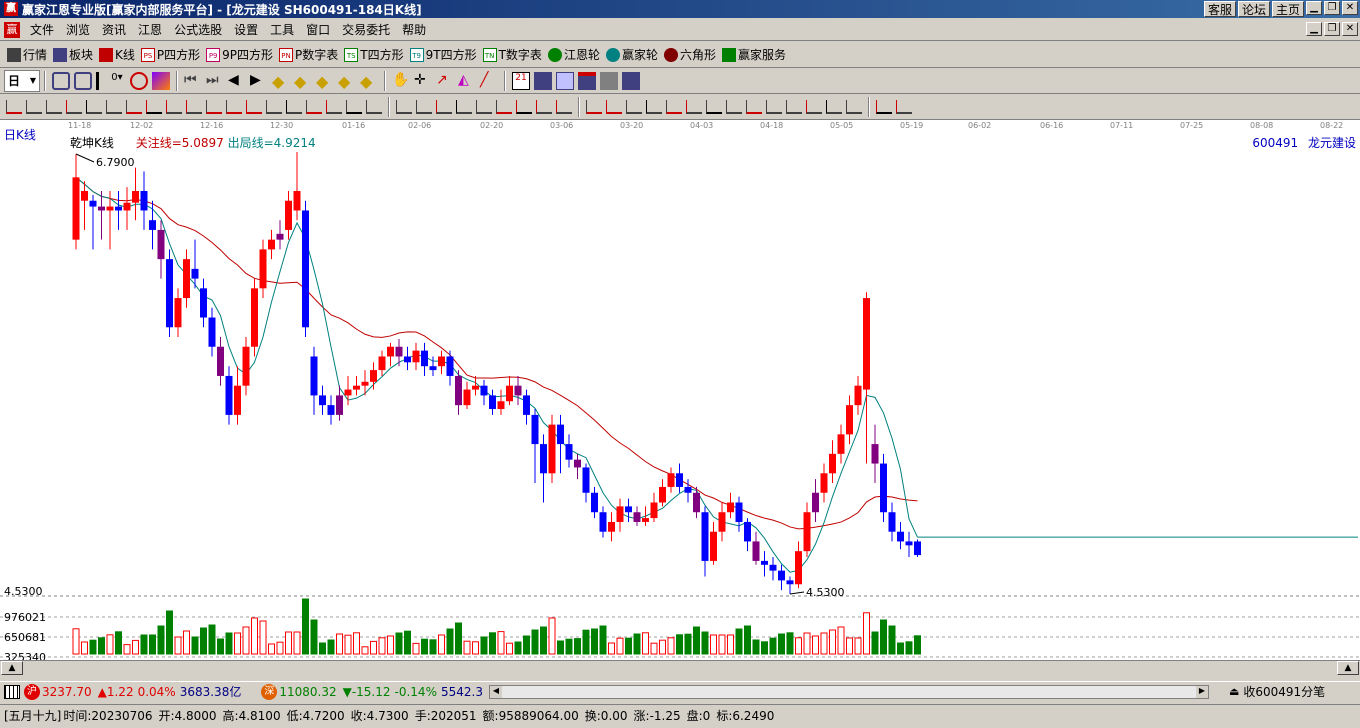 The height and width of the screenshot is (728, 1360). I want to click on line-tool-icon: ╱, so click(489, 81).